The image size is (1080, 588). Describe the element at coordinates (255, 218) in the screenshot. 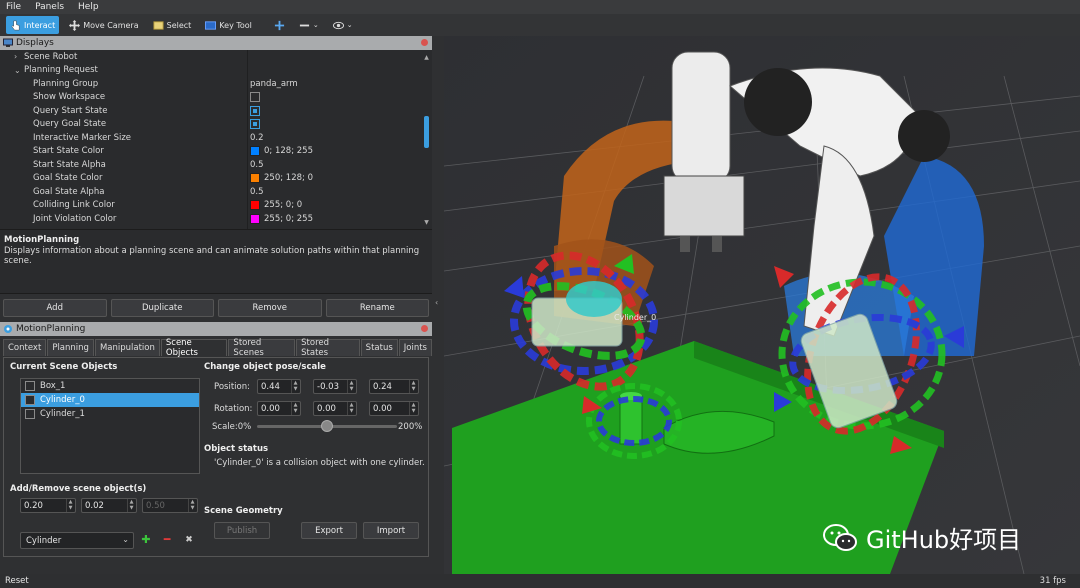

I see `violation-color-swatch` at that location.